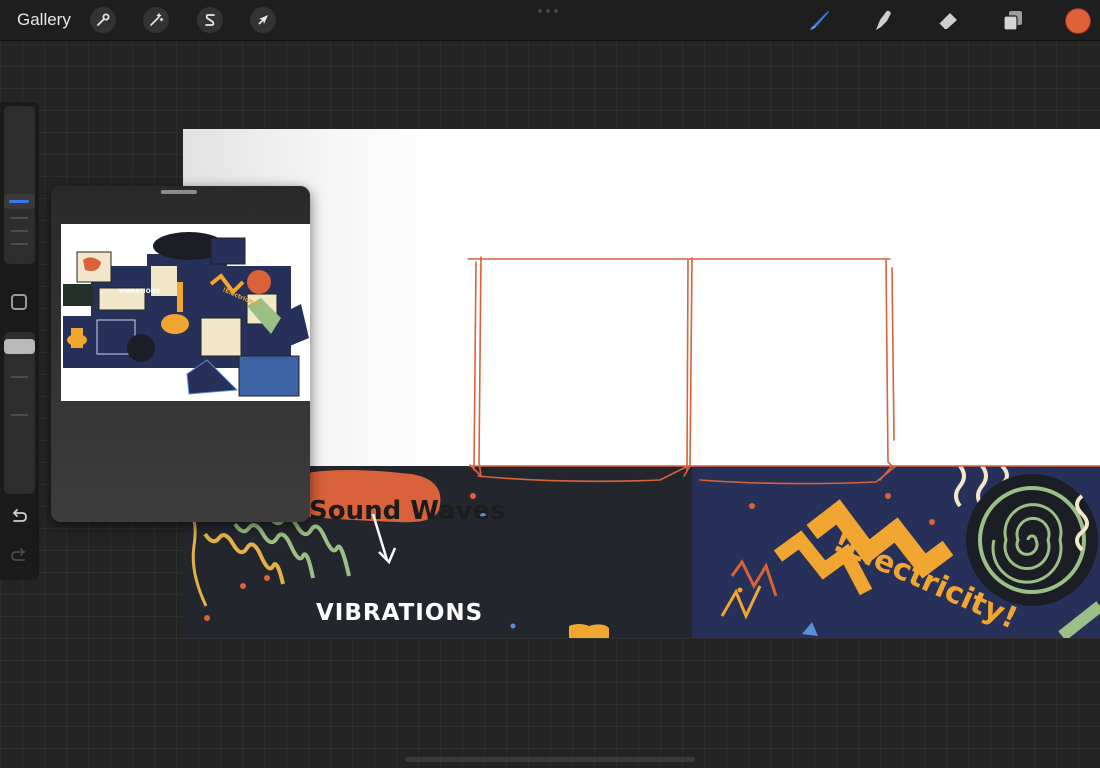 This screenshot has width=1100, height=768. I want to click on smudge-icon, so click(883, 20).